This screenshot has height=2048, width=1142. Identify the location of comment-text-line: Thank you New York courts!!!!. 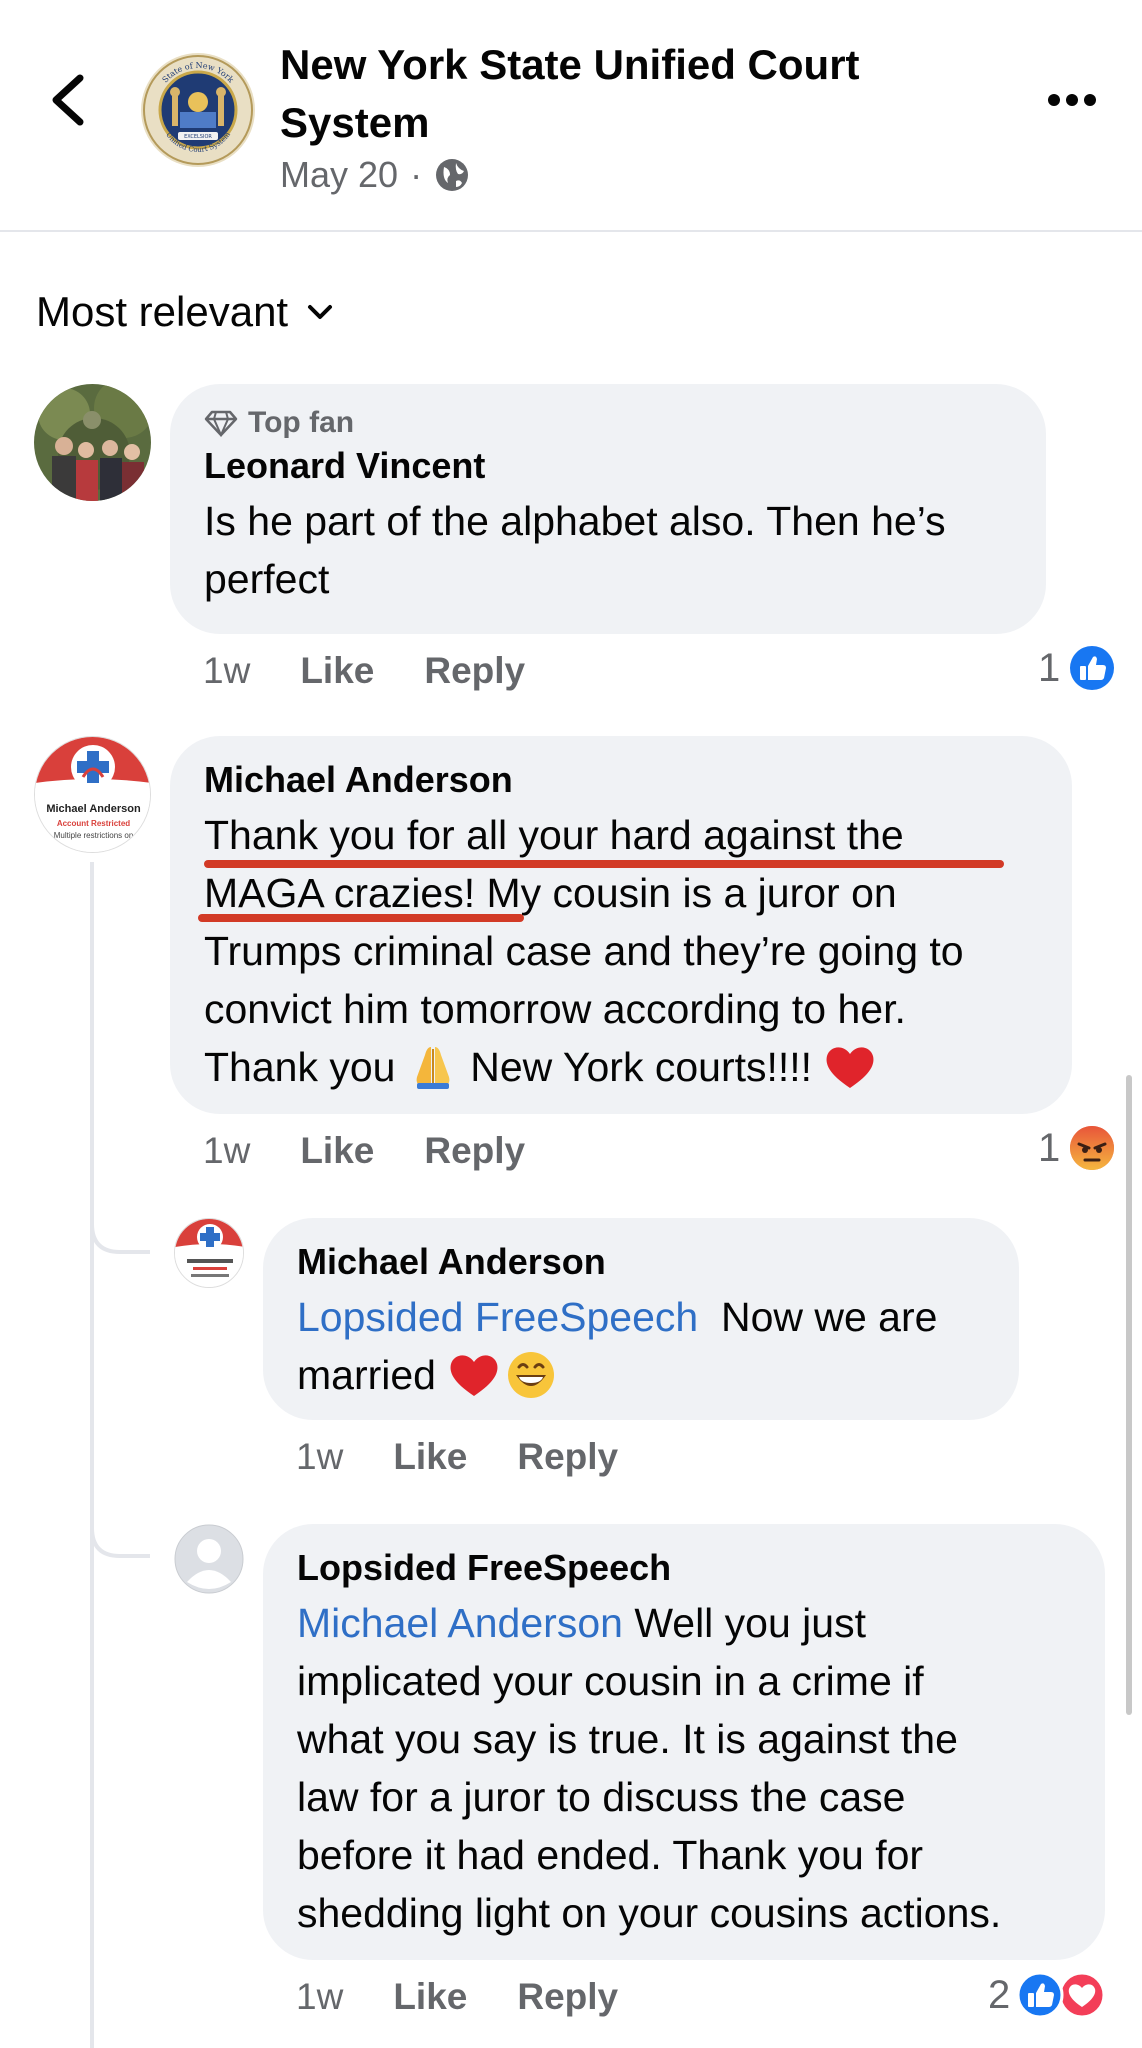
(621, 1067).